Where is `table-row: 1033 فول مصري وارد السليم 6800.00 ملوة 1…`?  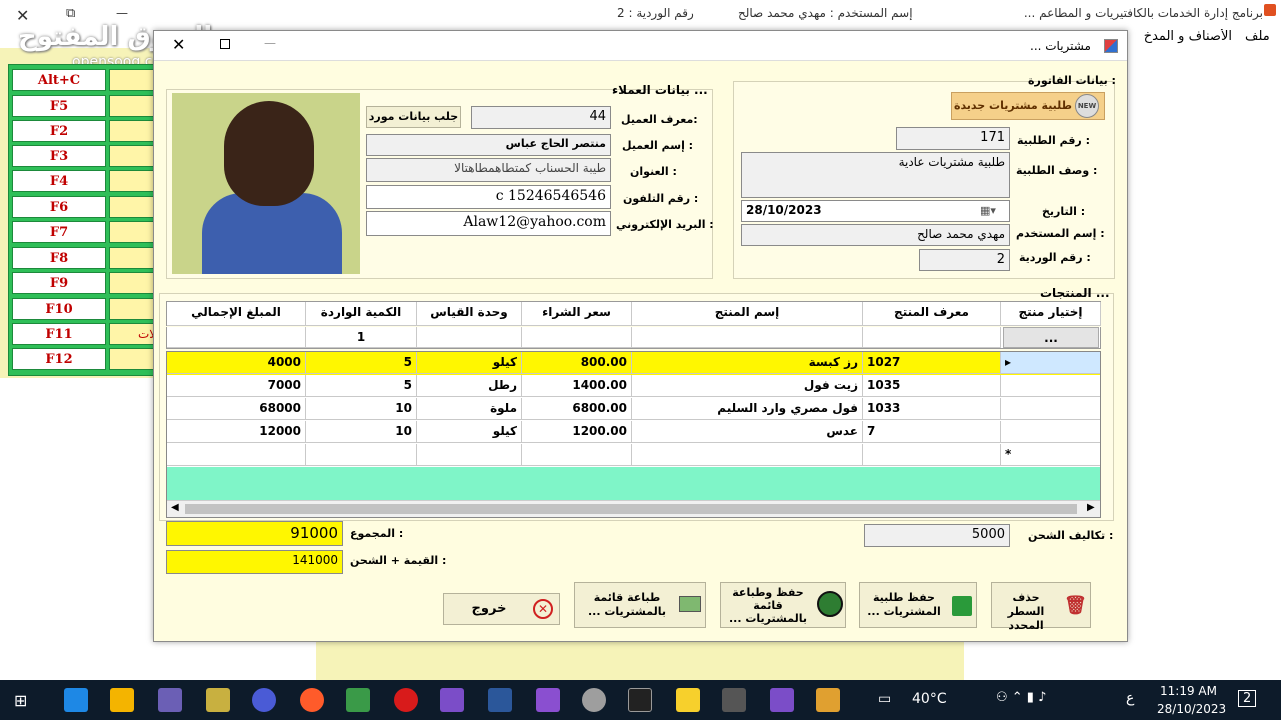 table-row: 1033 فول مصري وارد السليم 6800.00 ملوة 1… is located at coordinates (633, 409).